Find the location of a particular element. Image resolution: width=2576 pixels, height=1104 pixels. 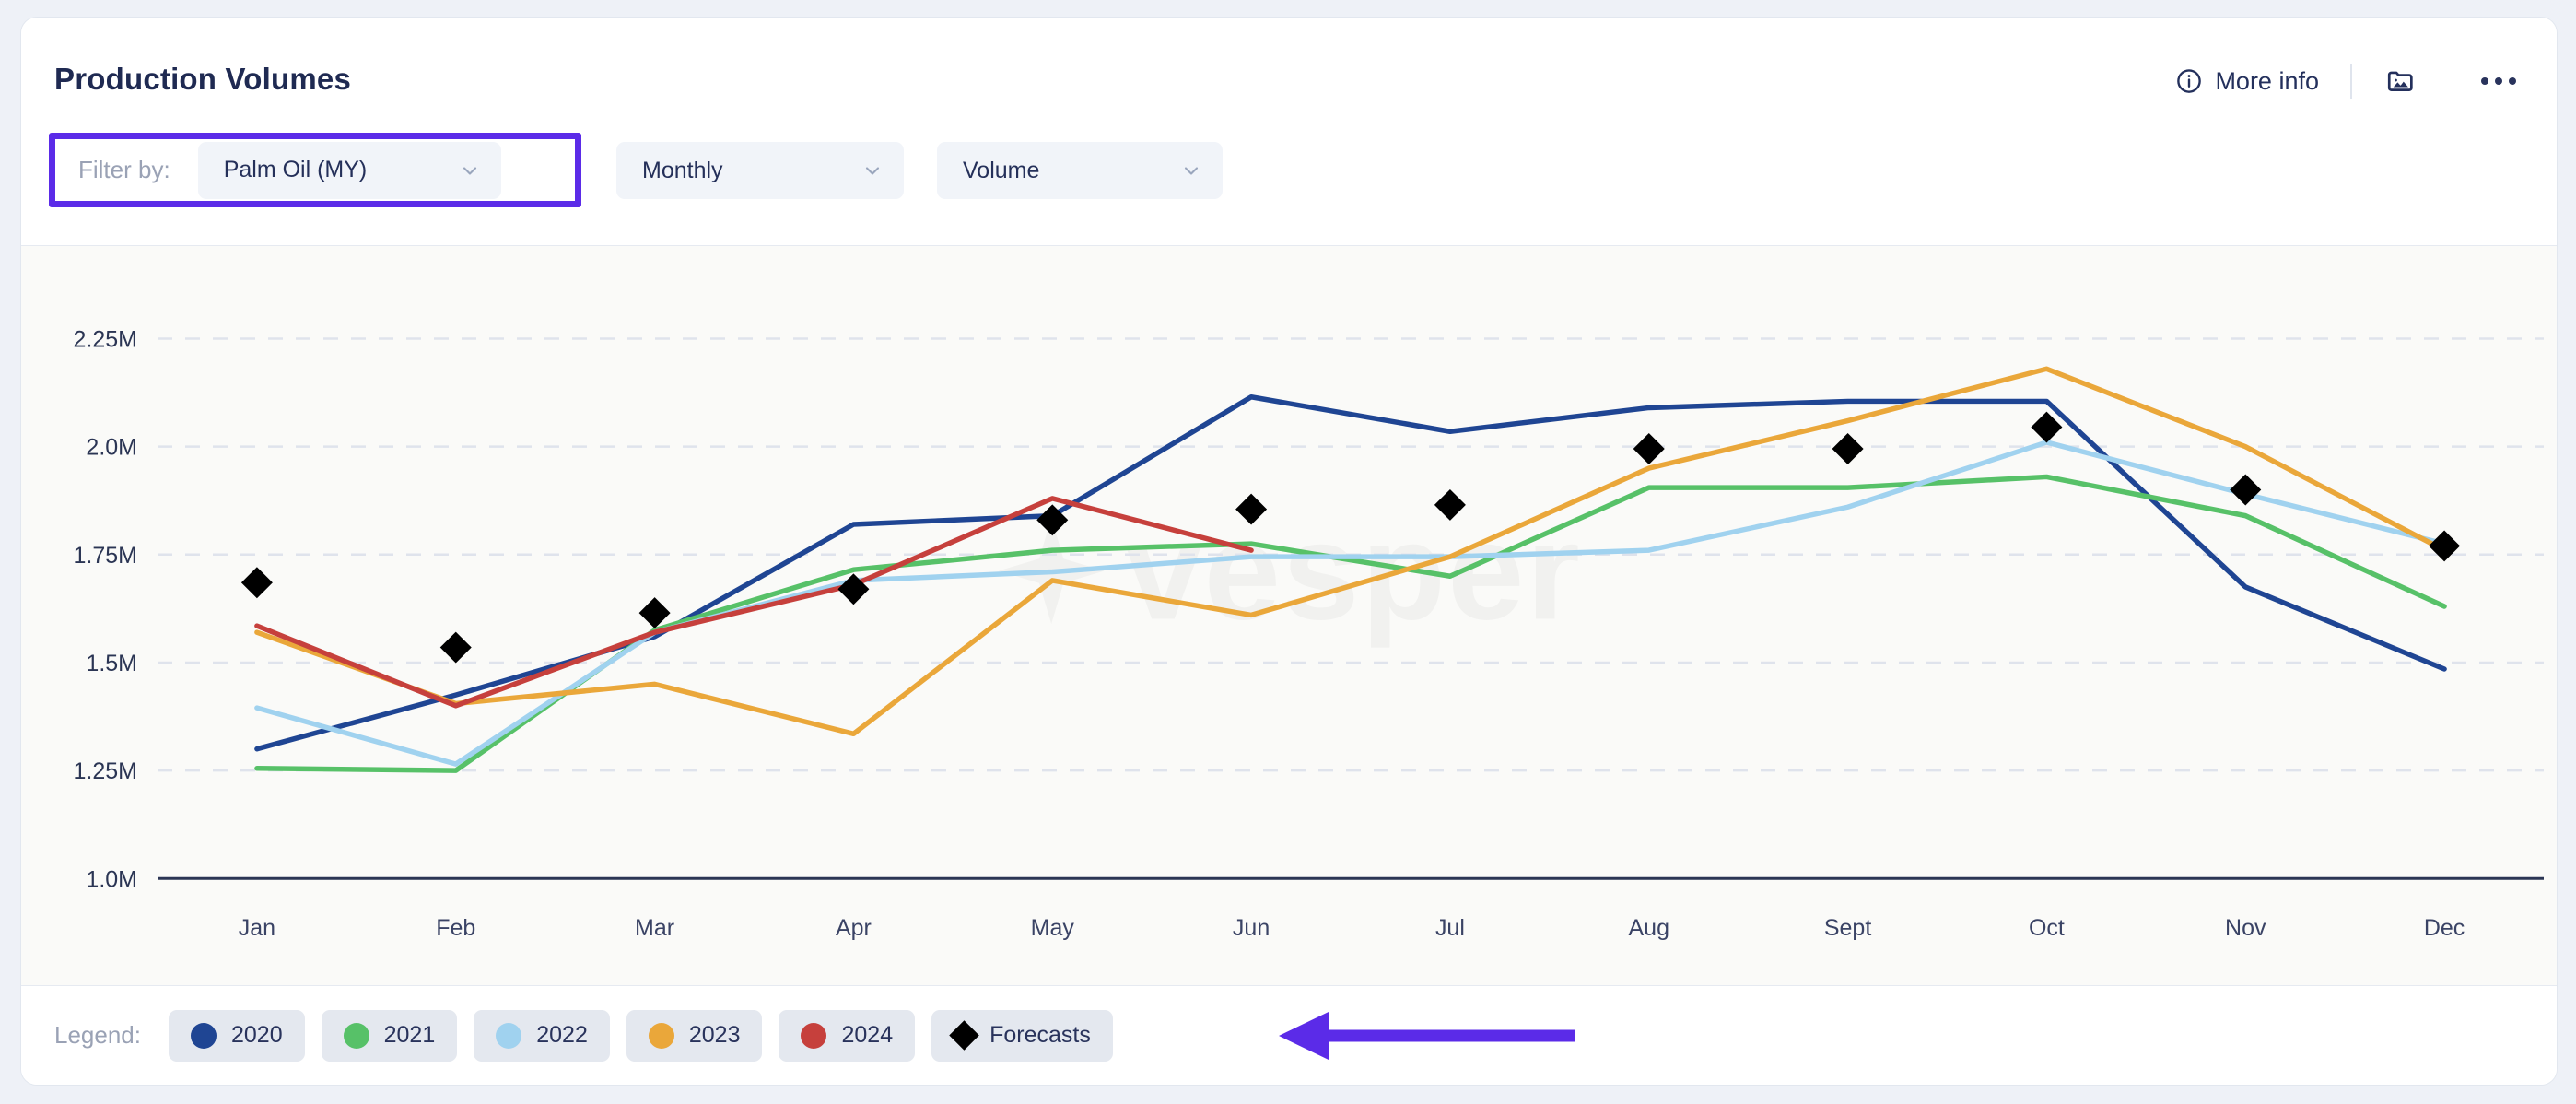

legend-item-2023: 2023 is located at coordinates (694, 1035).